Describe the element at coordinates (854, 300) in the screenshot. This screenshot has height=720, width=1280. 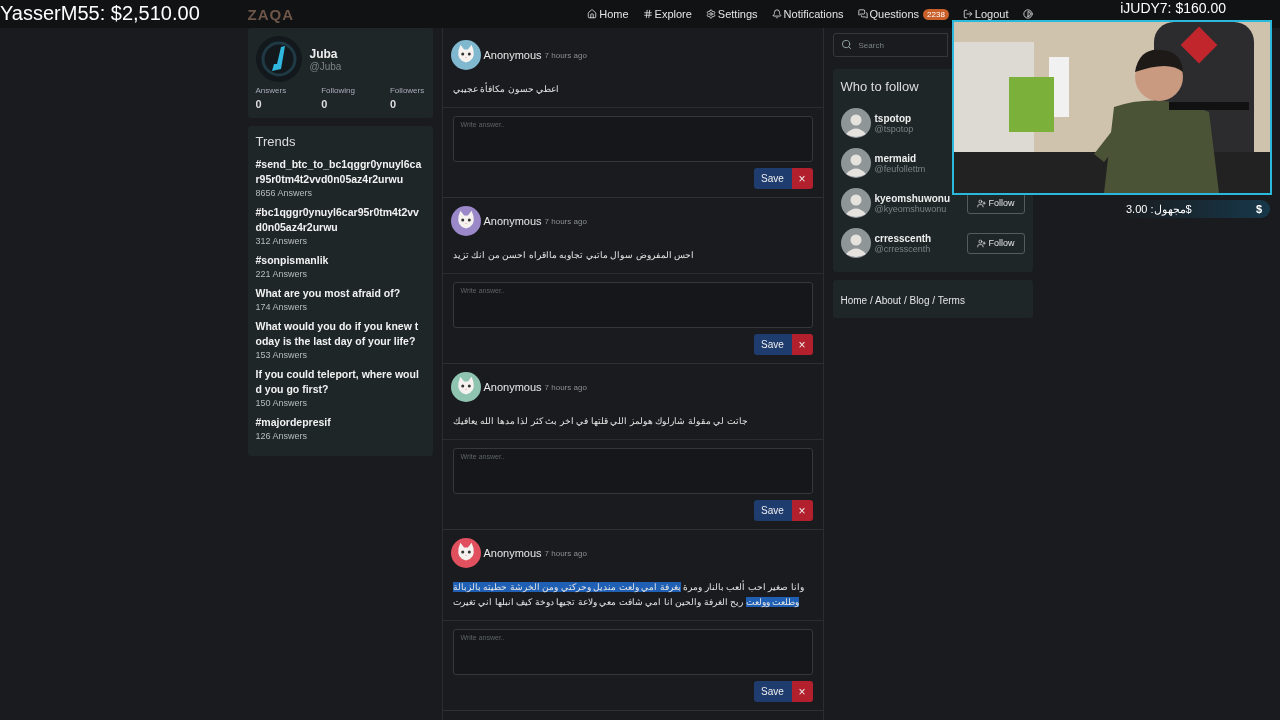
I see `footer-link: Home` at that location.